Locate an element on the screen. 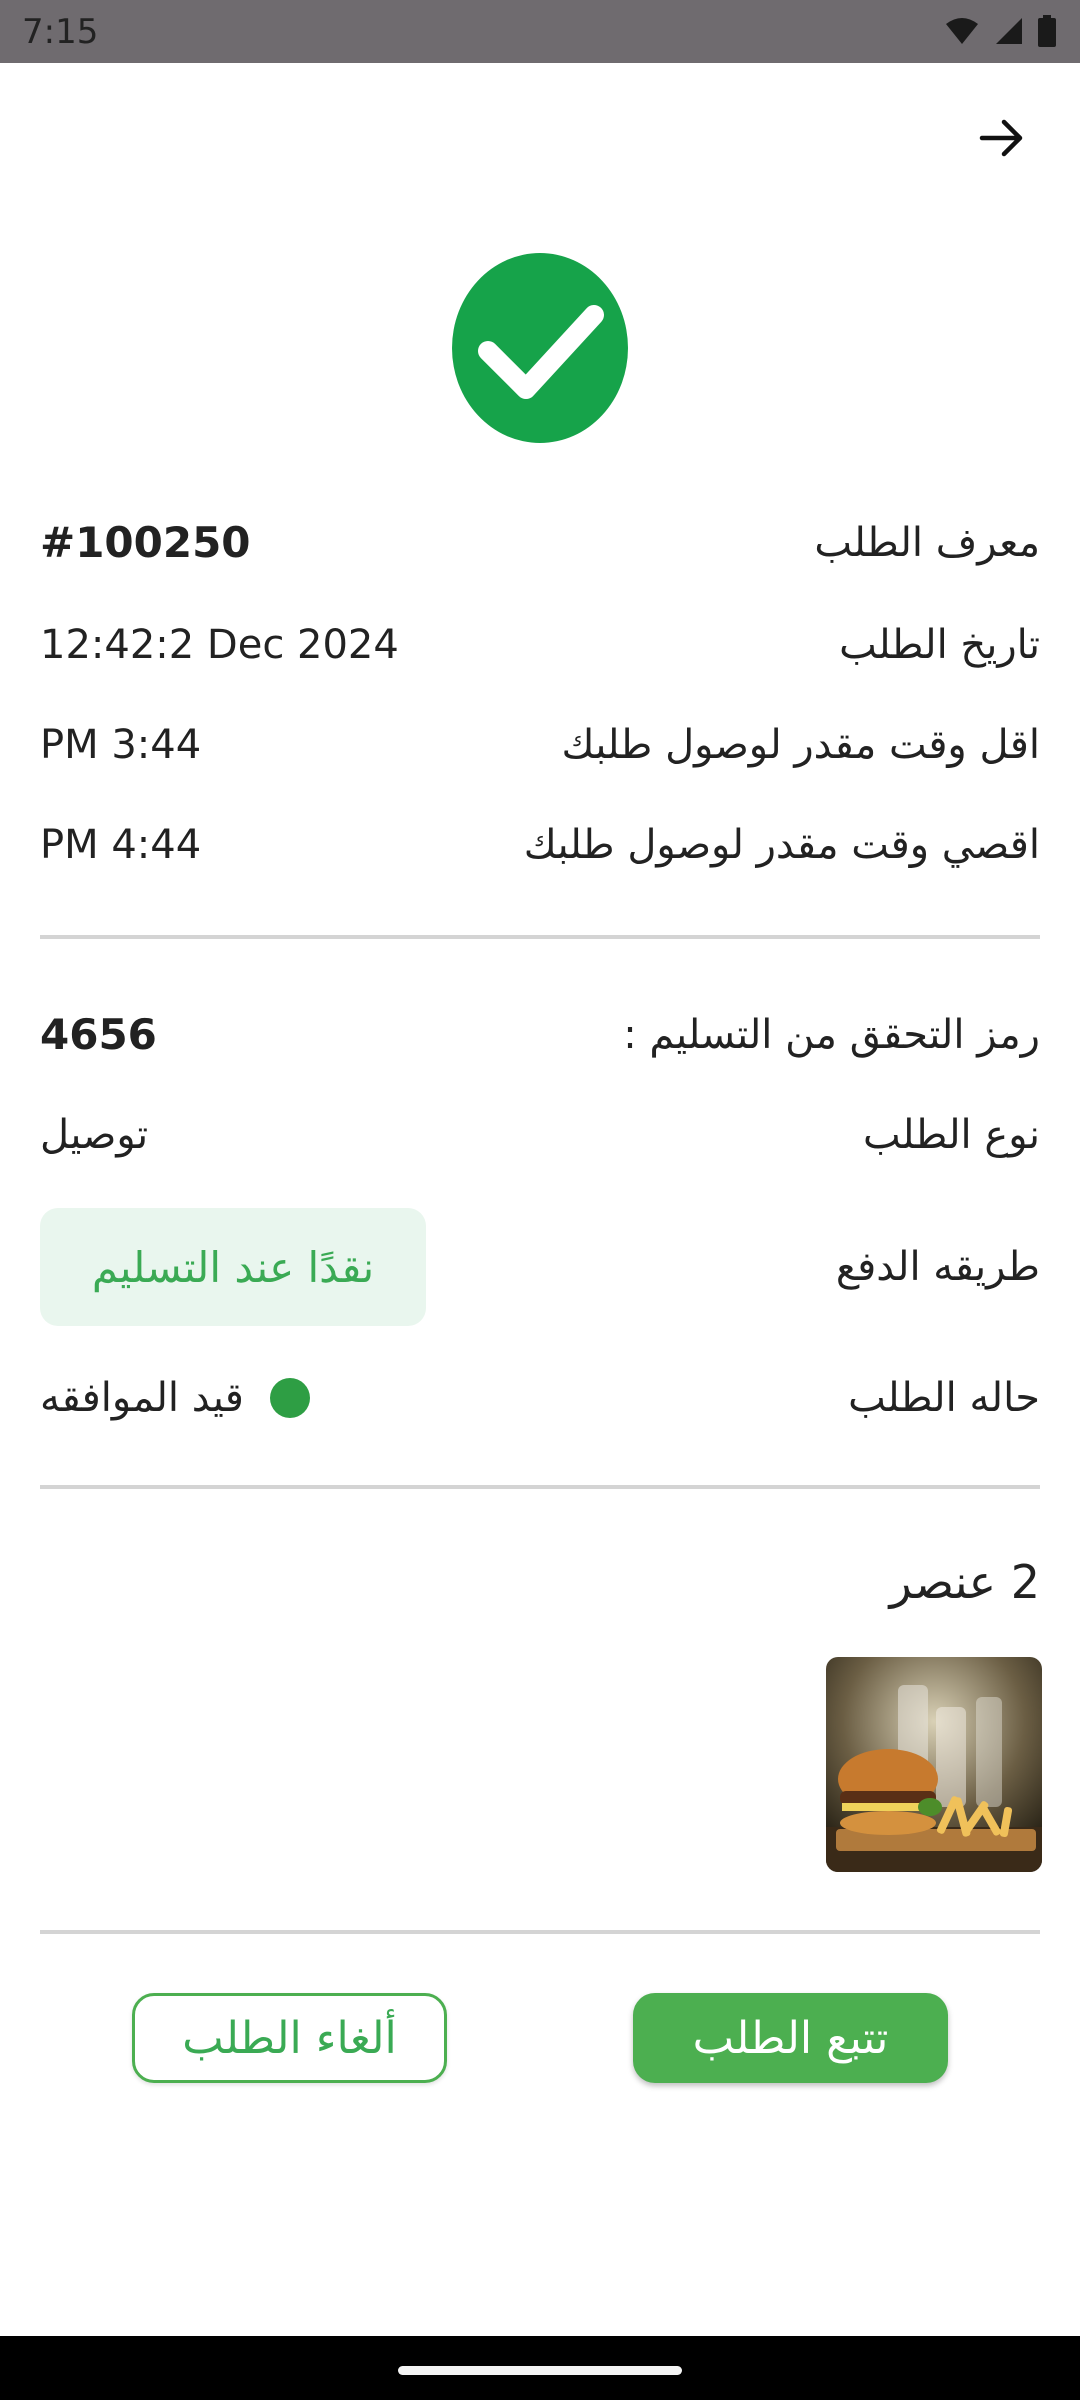 The height and width of the screenshot is (2400, 1080). verification-code-value: 4656 is located at coordinates (98, 1034).